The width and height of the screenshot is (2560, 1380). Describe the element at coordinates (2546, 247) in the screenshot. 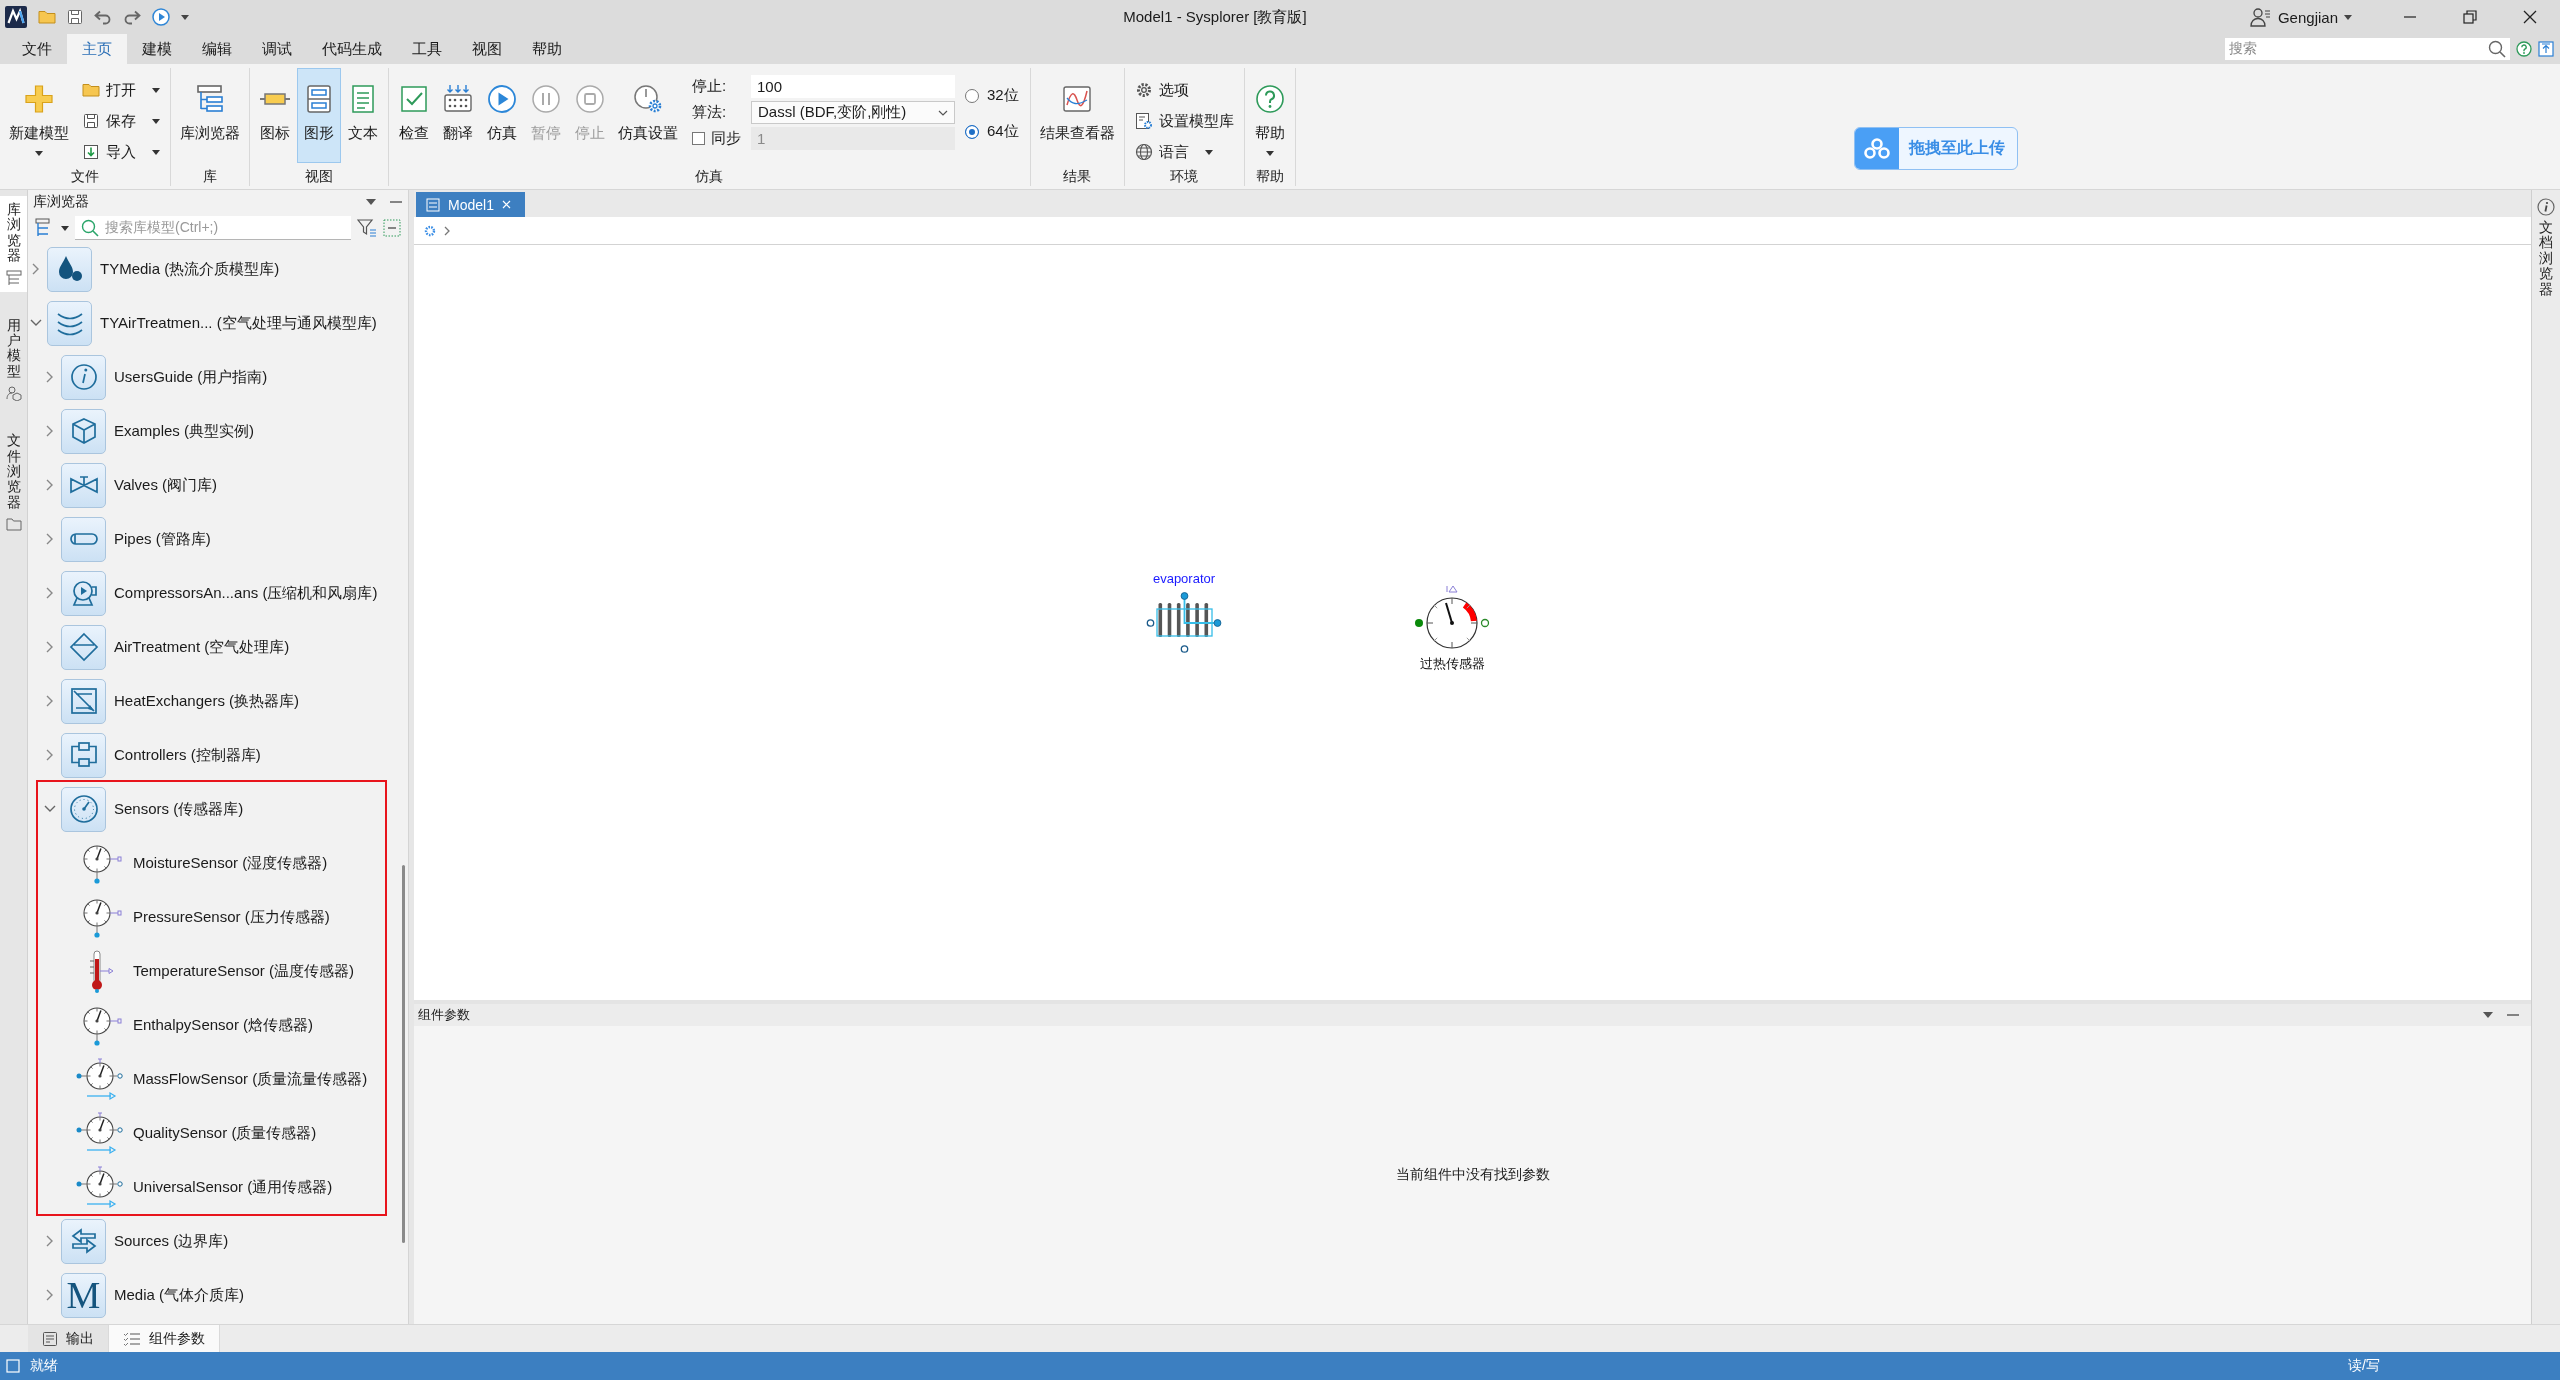

I see `side-tab: 文档浏览器` at that location.